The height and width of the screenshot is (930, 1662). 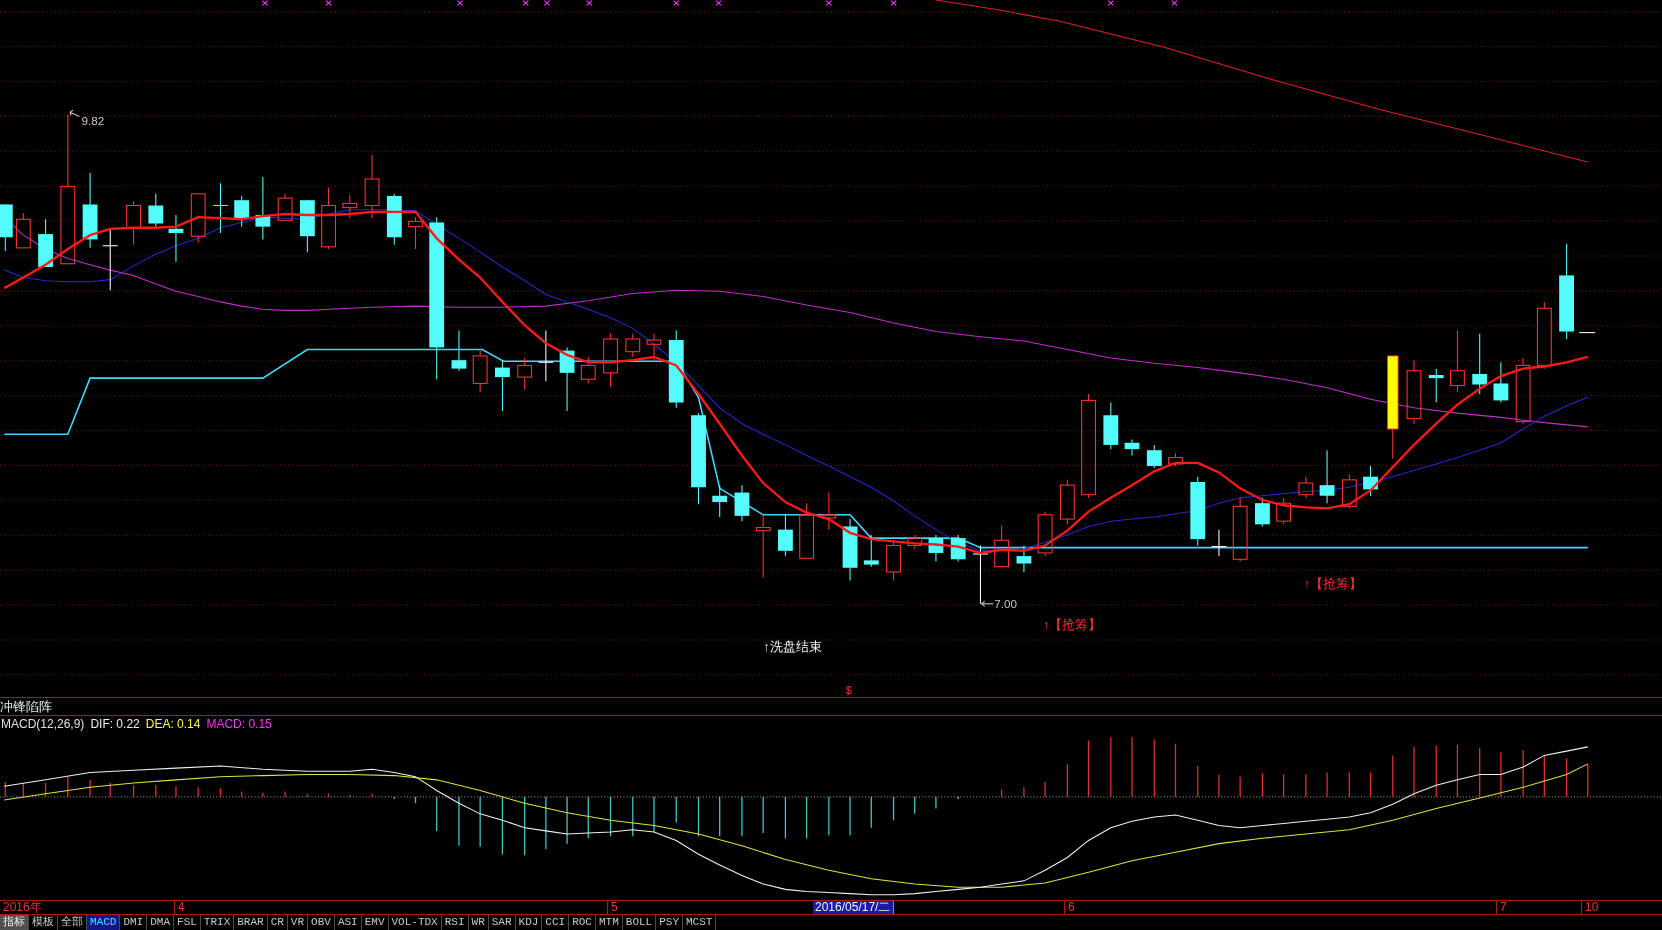 I want to click on legend-value: DIF: 0.22, so click(x=115, y=724).